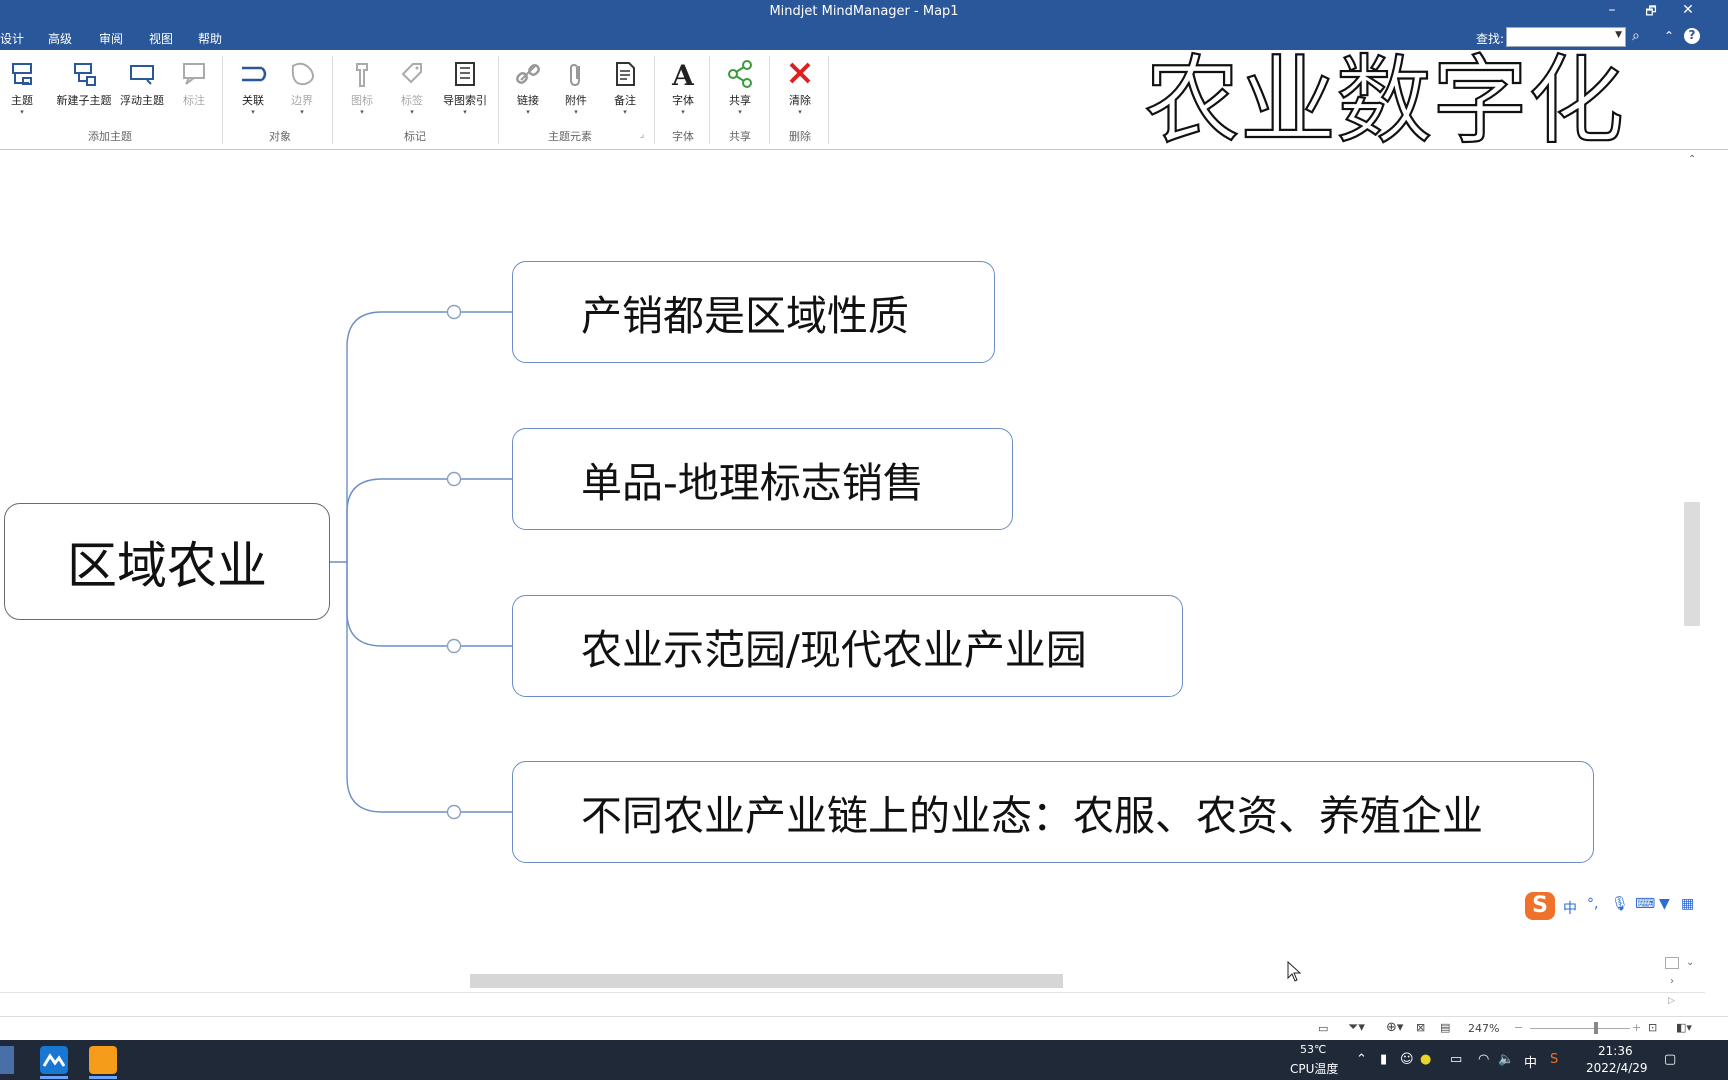  I want to click on wps-taskbar-icon, so click(103, 1060).